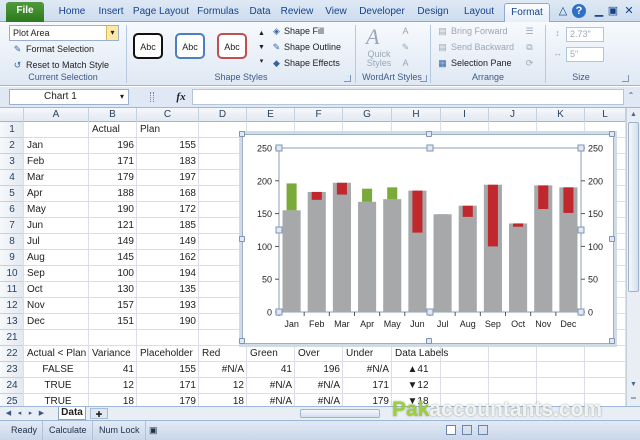 This screenshot has width=640, height=440. Describe the element at coordinates (451, 430) in the screenshot. I see `normal-view-icon` at that location.